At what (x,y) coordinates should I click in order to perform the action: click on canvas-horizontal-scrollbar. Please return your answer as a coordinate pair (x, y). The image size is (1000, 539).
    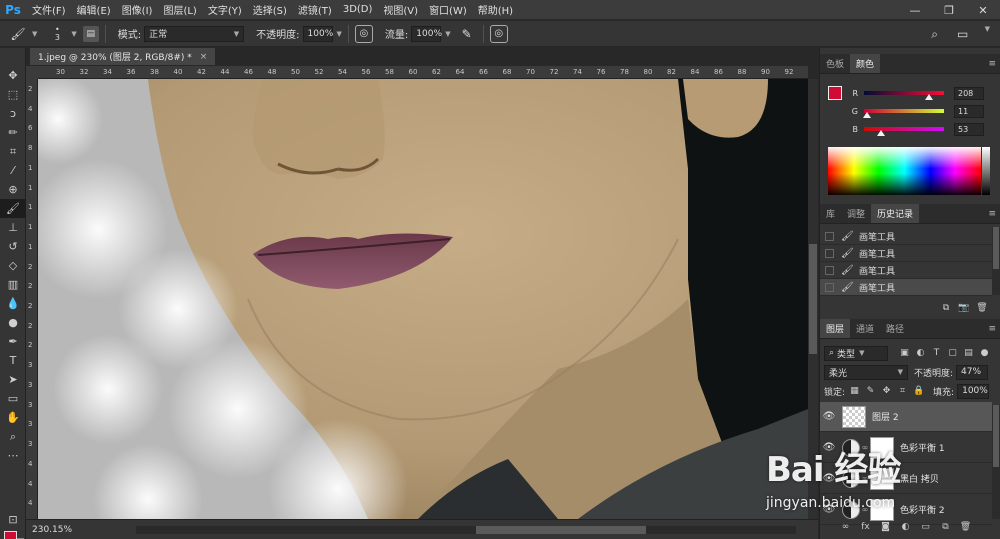
    Looking at the image, I should click on (466, 530).